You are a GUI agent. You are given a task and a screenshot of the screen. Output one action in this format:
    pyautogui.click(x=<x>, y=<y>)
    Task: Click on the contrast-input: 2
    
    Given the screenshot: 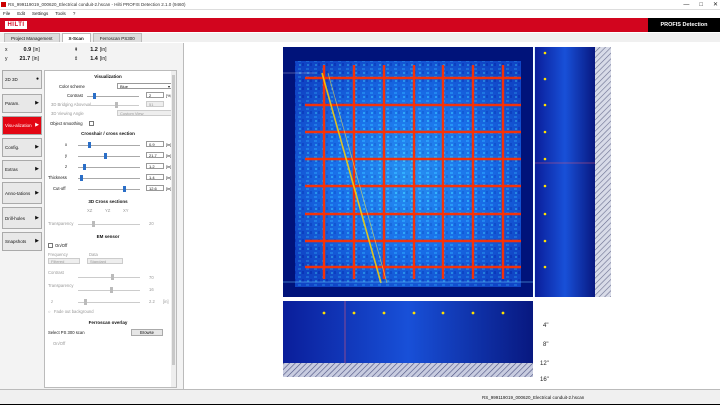 What is the action you would take?
    pyautogui.click(x=155, y=95)
    